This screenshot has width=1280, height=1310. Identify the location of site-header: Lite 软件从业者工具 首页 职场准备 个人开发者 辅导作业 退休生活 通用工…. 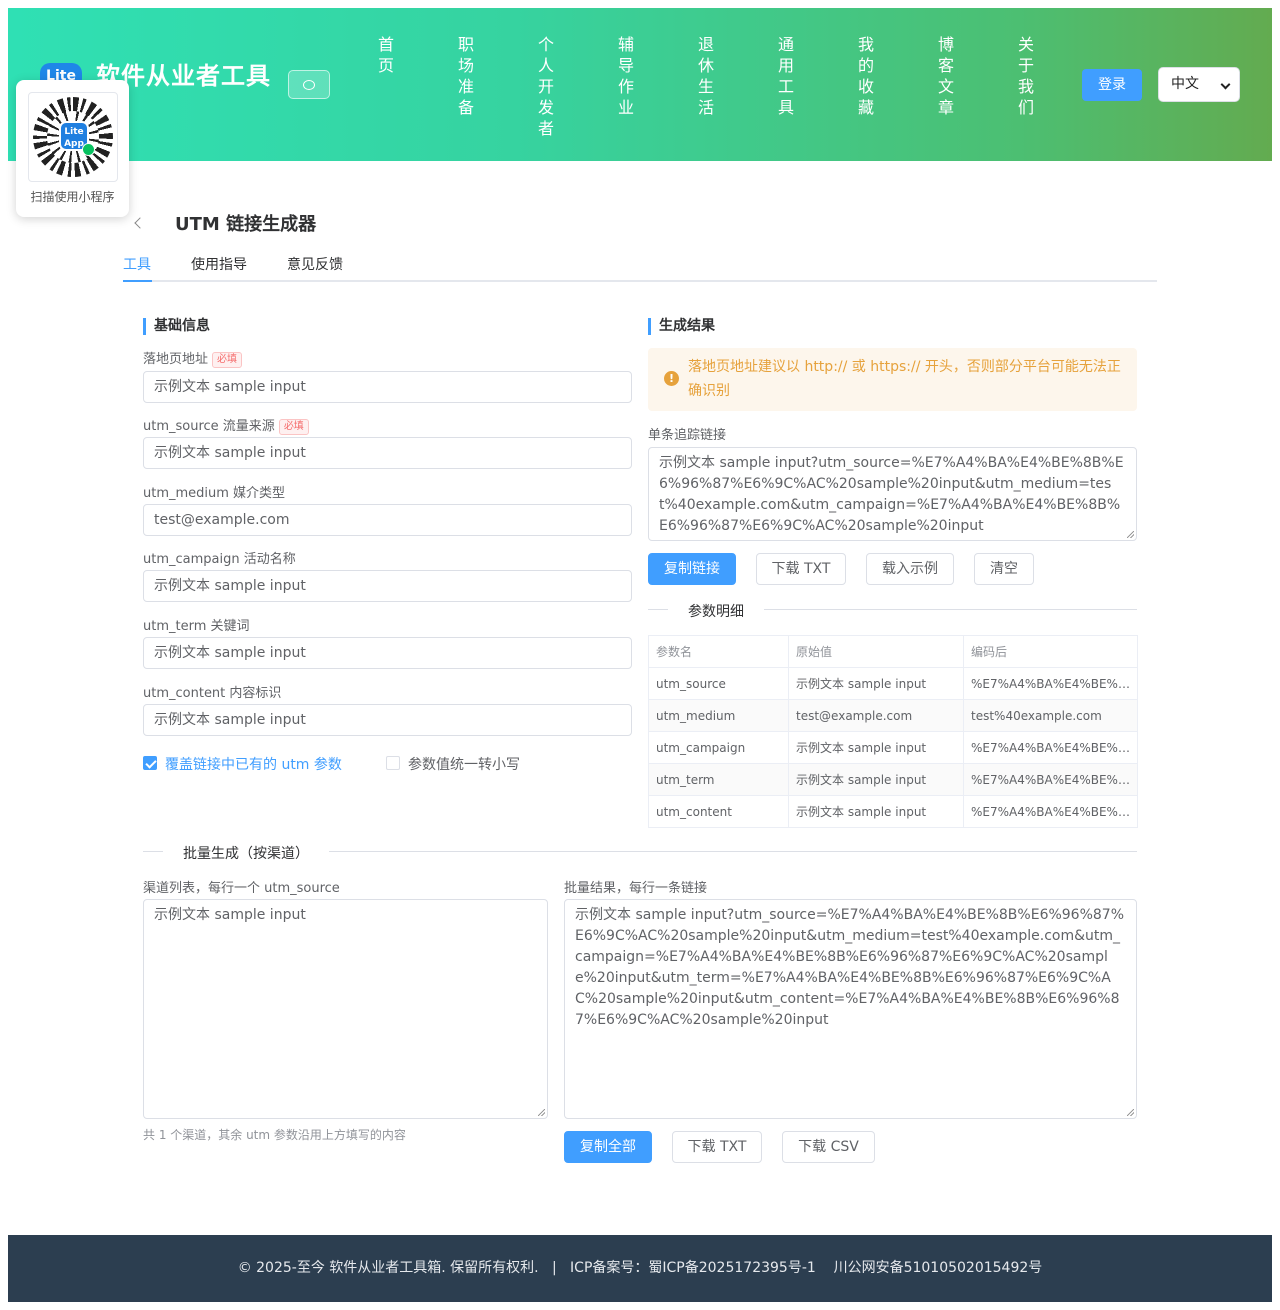
(640, 84).